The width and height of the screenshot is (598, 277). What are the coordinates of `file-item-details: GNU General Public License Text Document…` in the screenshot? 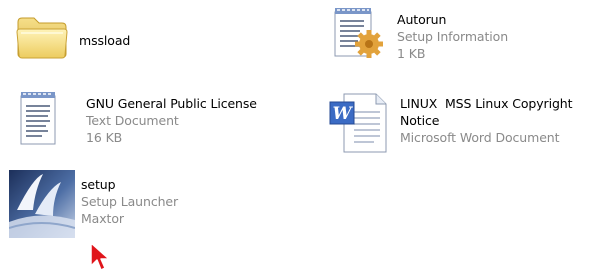 It's located at (171, 120).